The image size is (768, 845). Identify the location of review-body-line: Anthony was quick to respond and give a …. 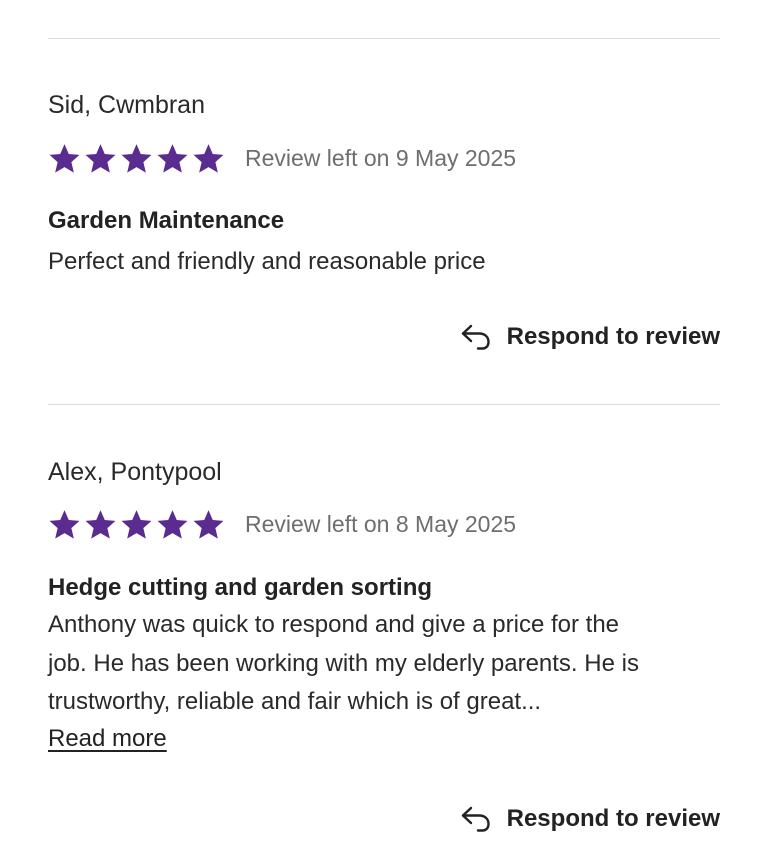
(334, 624).